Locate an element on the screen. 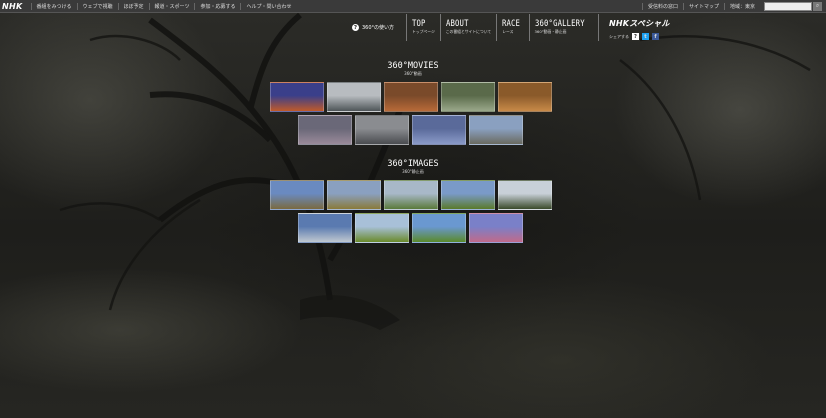  global-nav-schedule: ほぼ予定 is located at coordinates (133, 6).